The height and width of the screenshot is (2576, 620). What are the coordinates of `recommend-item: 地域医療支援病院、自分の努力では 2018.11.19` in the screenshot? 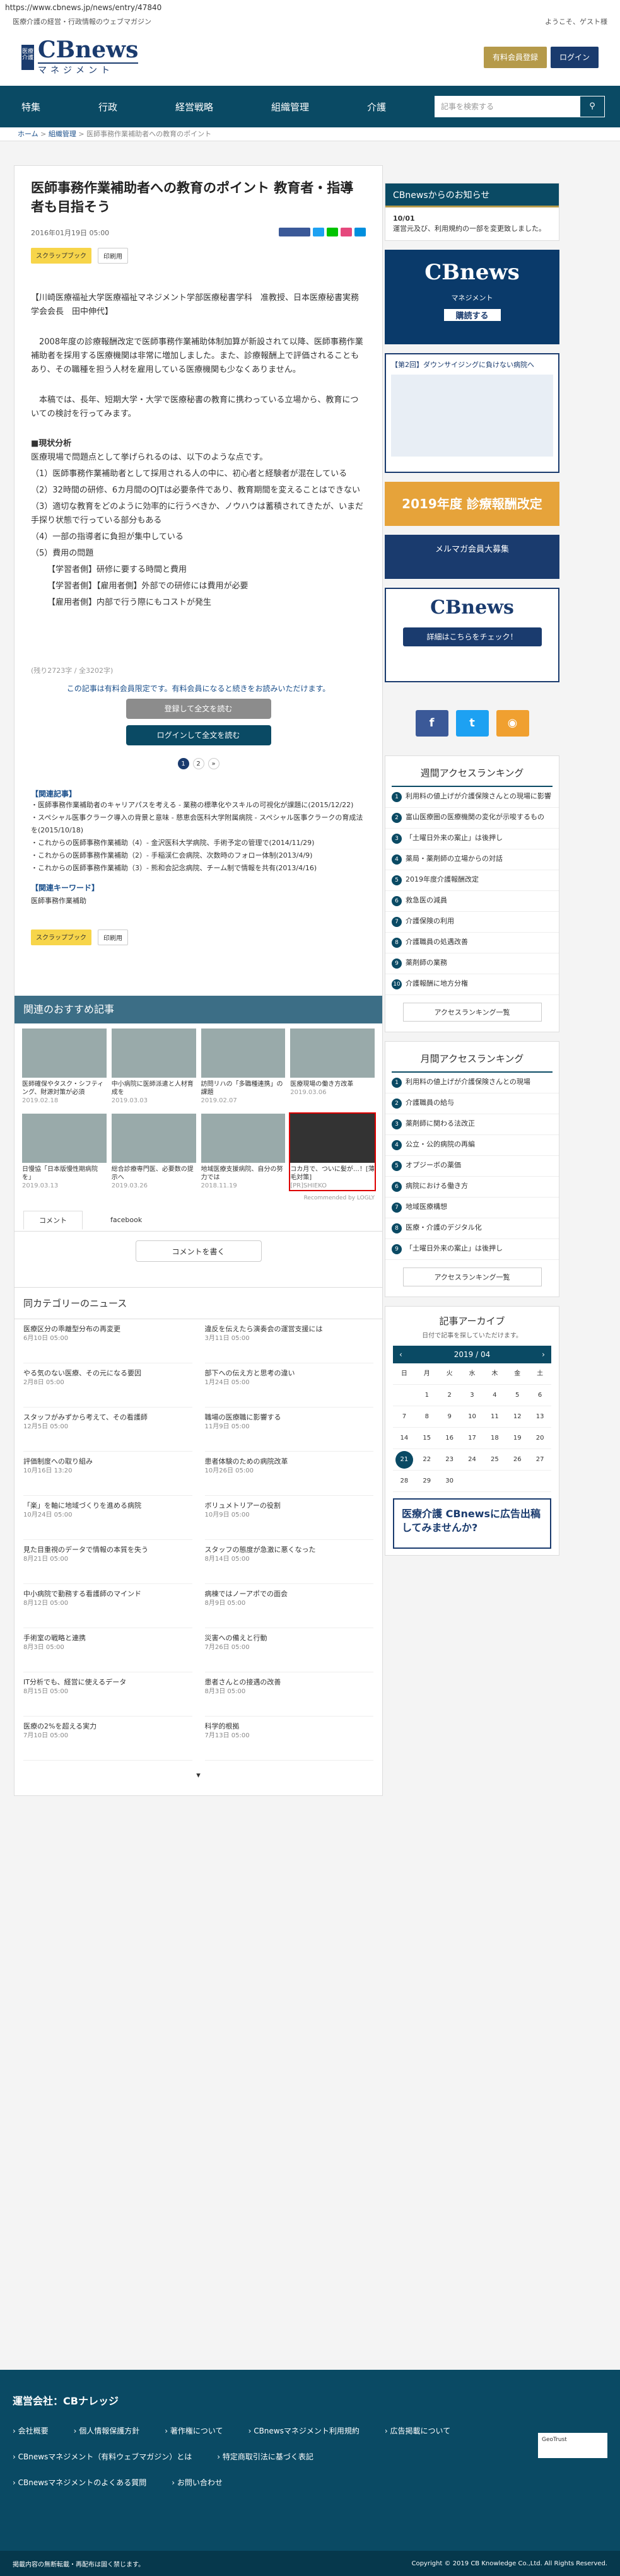 It's located at (243, 1152).